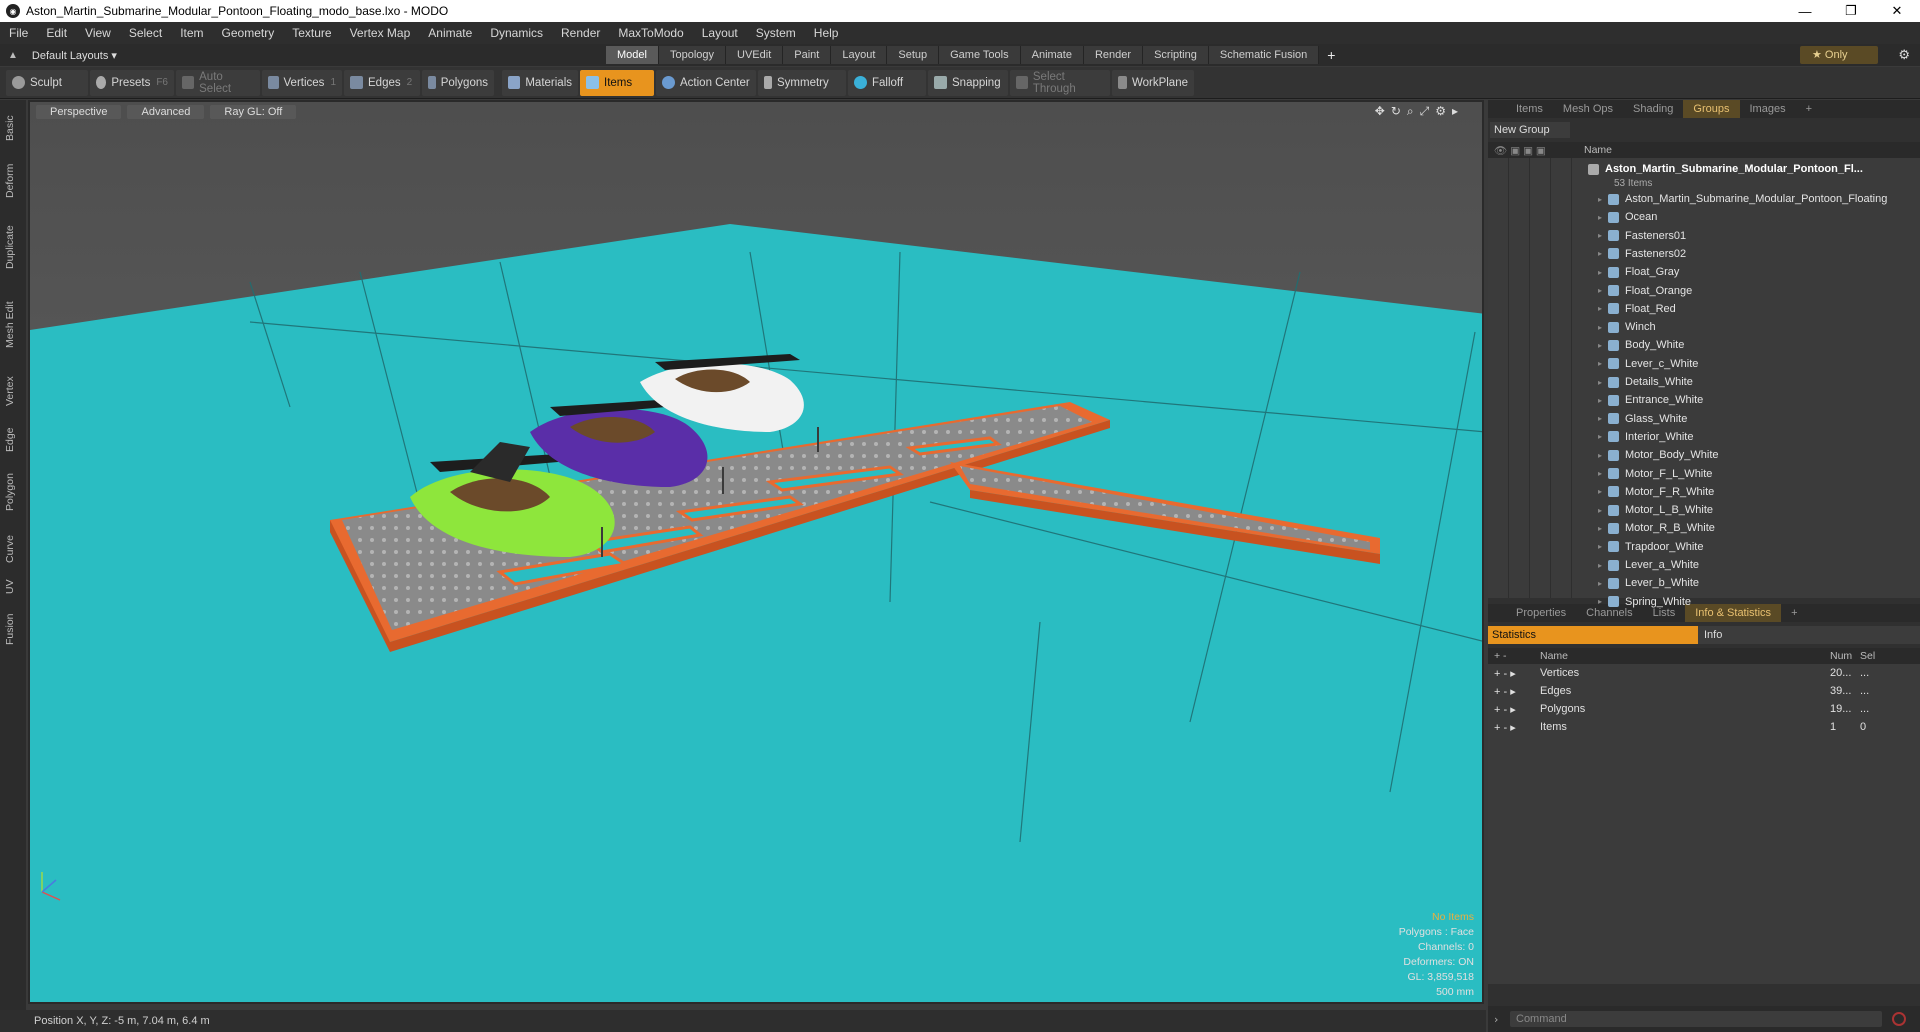 The height and width of the screenshot is (1032, 1920). I want to click on left-tab-uv: UV, so click(13, 587).